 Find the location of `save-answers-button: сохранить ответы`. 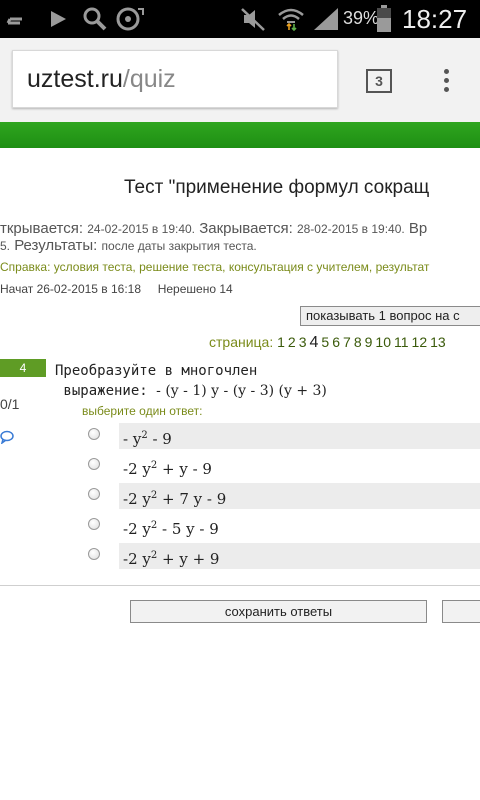

save-answers-button: сохранить ответы is located at coordinates (278, 611).